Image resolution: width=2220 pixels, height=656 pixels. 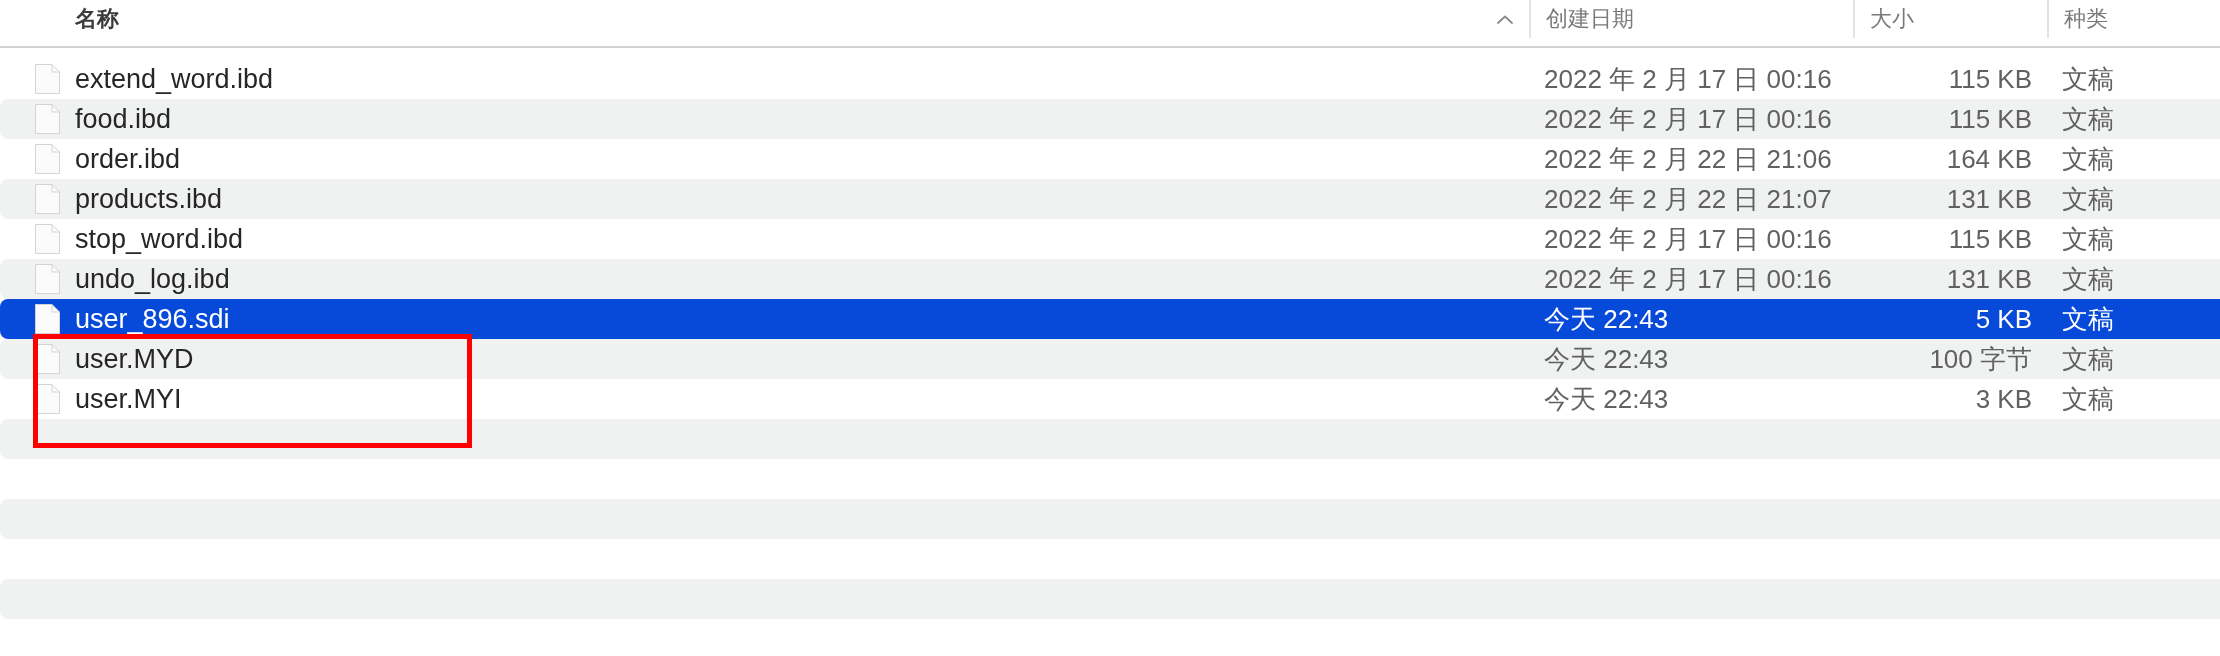 What do you see at coordinates (152, 319) in the screenshot?
I see `file-name: user_896.sdi` at bounding box center [152, 319].